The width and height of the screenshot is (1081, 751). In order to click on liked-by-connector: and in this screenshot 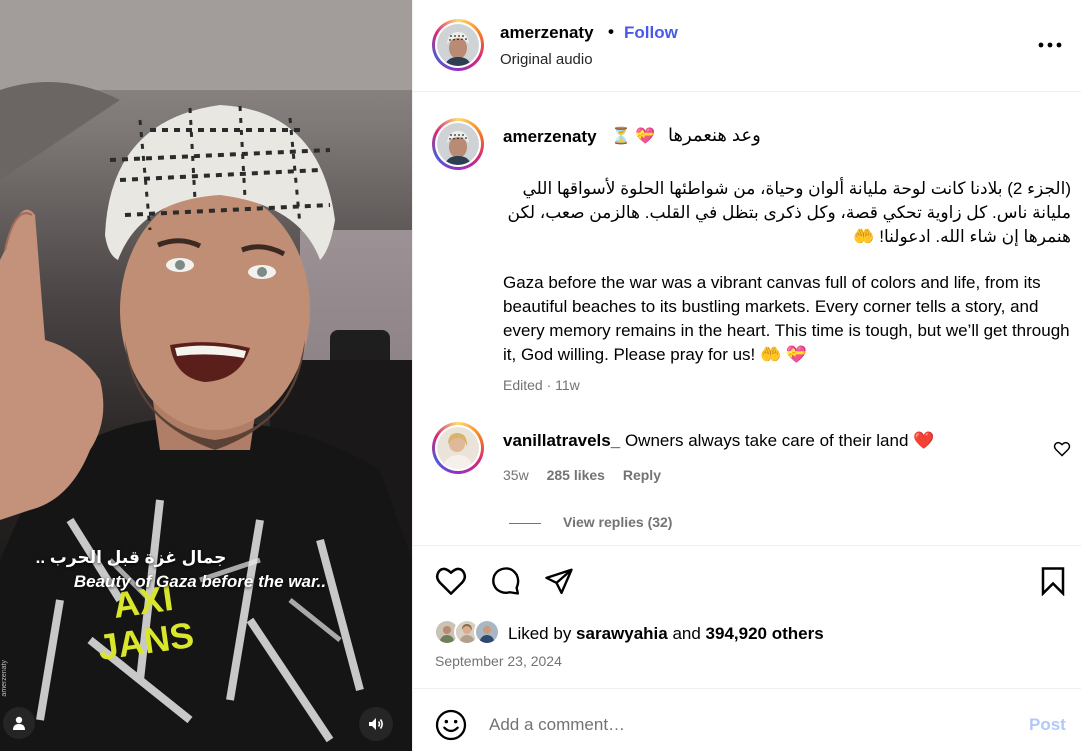, I will do `click(686, 633)`.